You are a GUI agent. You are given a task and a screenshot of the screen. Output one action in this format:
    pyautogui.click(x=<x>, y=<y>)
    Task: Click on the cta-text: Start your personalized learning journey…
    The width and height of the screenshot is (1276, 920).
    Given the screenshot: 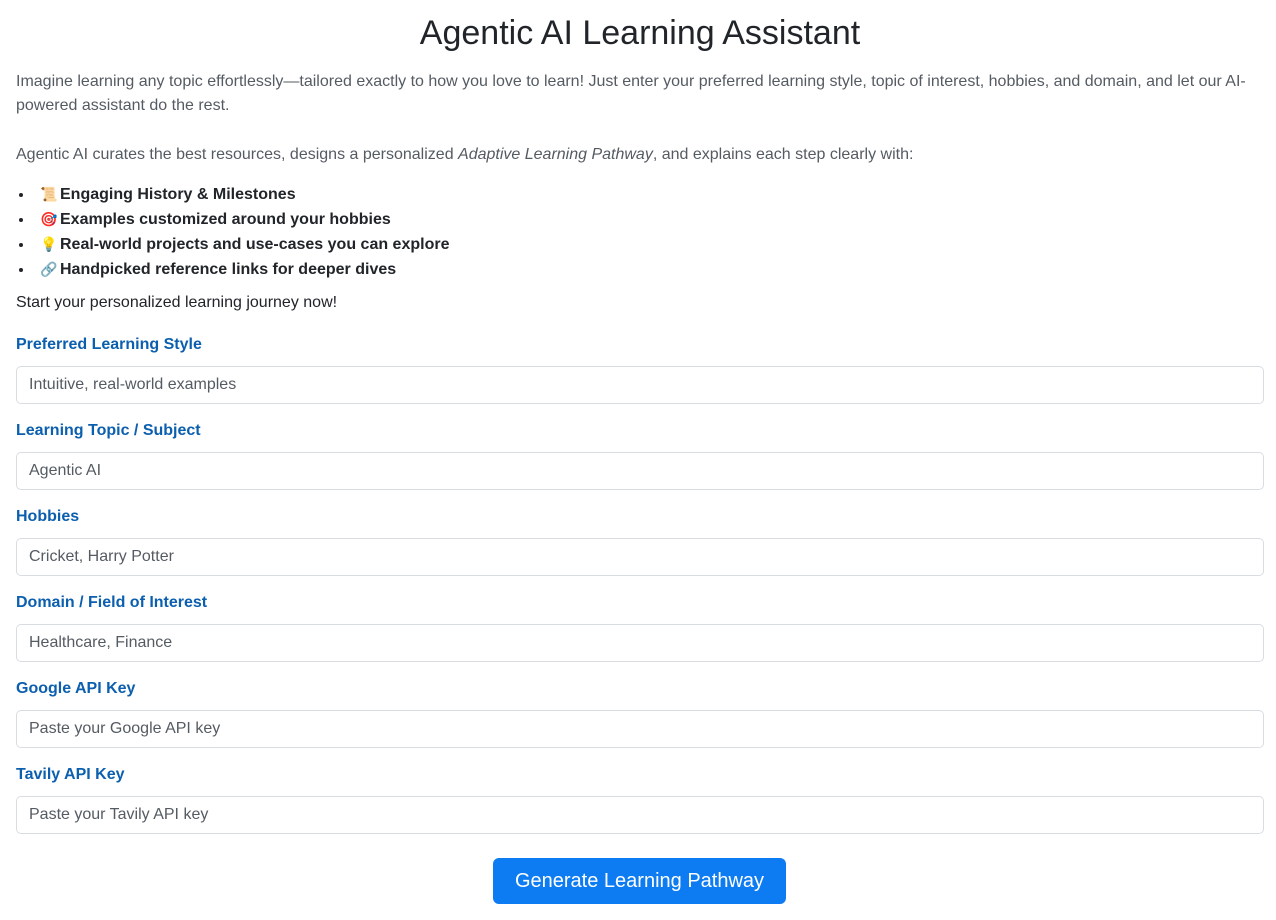 What is the action you would take?
    pyautogui.click(x=177, y=302)
    